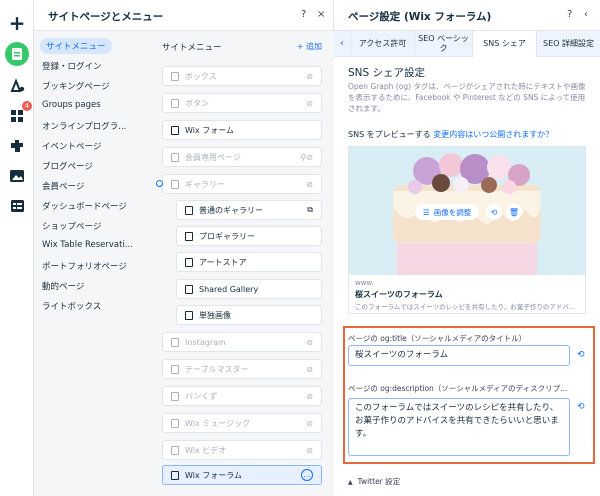  Describe the element at coordinates (249, 262) in the screenshot. I see `page-item: アートストア` at that location.